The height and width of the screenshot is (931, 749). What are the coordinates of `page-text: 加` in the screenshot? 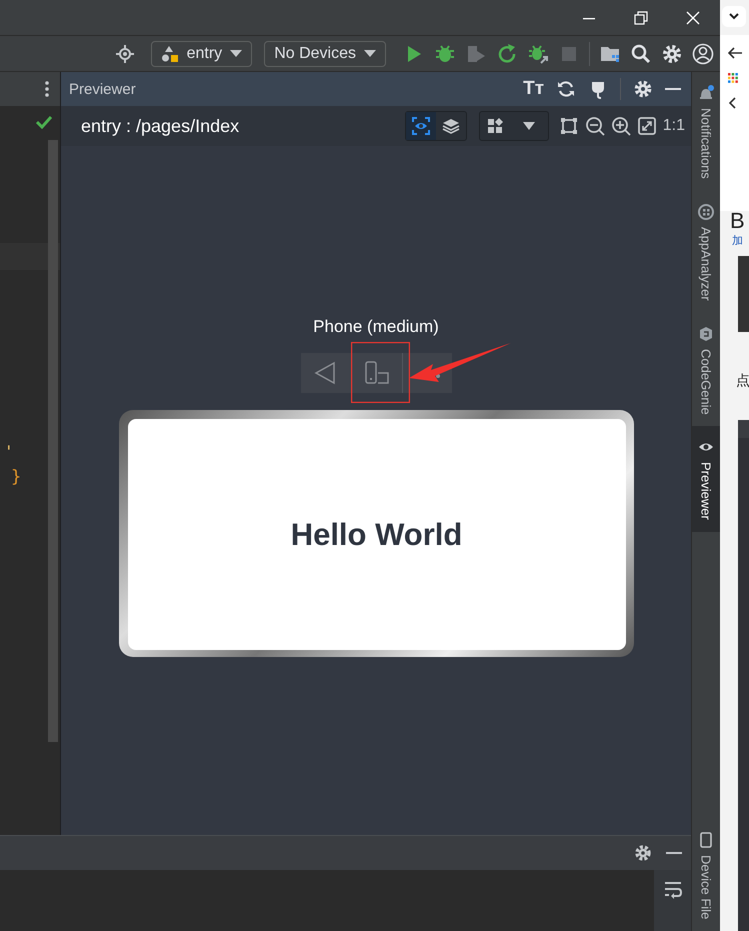 It's located at (737, 241).